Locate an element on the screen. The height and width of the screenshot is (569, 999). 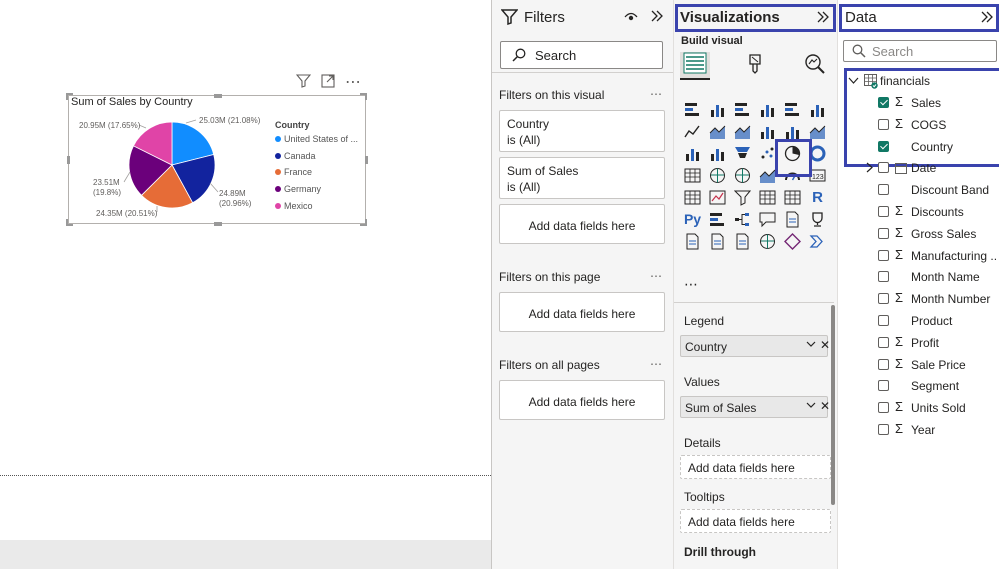
key-influencers-icon is located at coordinates (717, 219).